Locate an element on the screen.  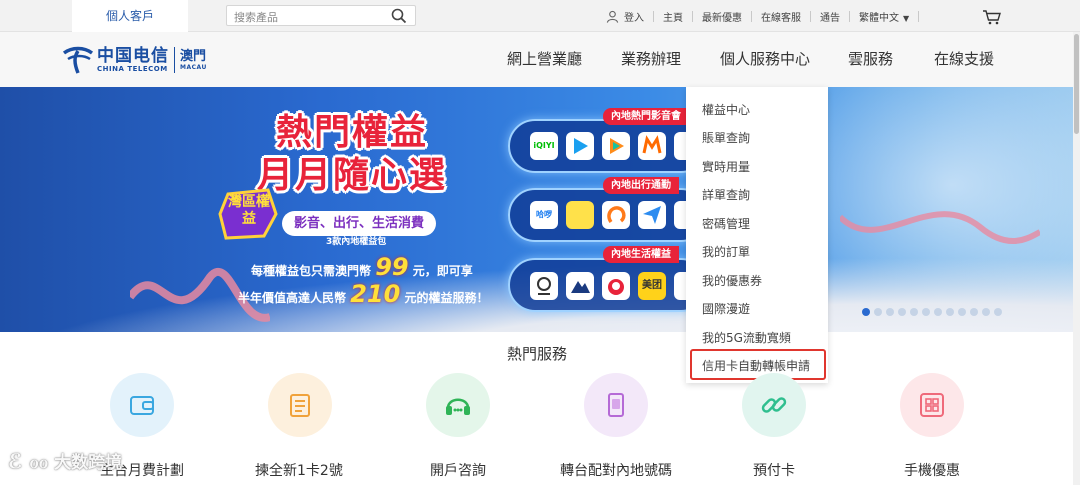
menu-item-bill-inquiry: 賬單查詢 is located at coordinates (726, 137).